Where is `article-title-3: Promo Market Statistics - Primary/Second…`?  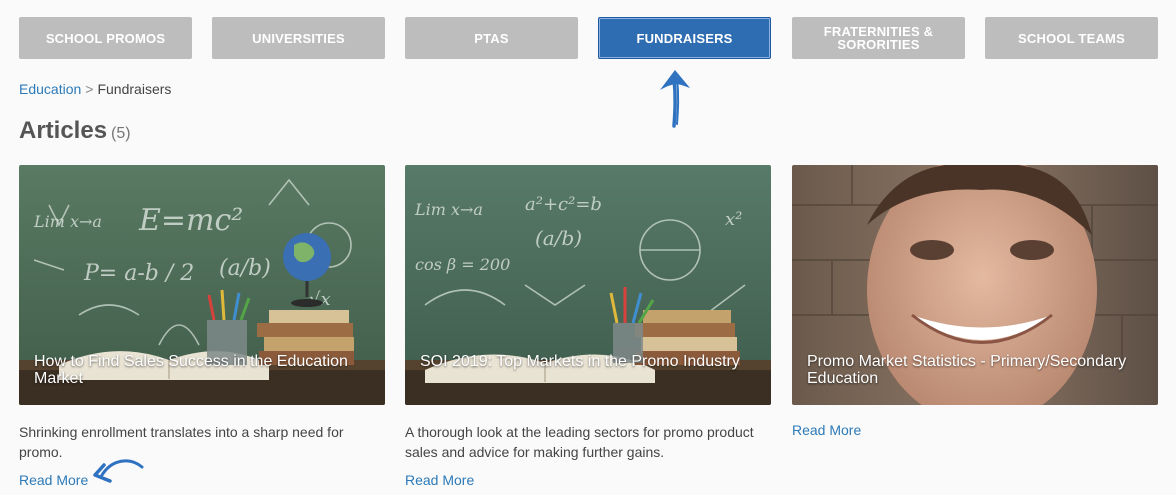 article-title-3: Promo Market Statistics - Primary/Second… is located at coordinates (967, 370).